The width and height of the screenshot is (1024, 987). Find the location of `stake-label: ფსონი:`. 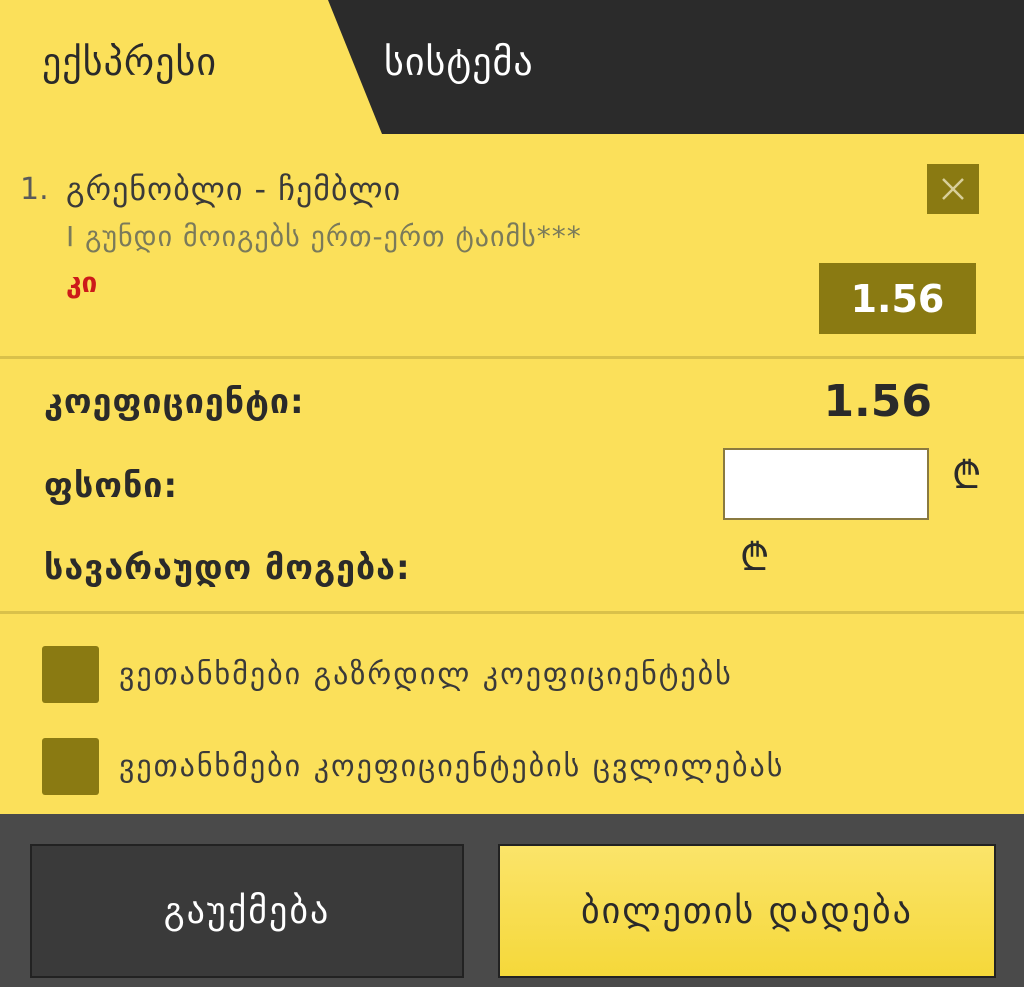

stake-label: ფსონი: is located at coordinates (111, 486).